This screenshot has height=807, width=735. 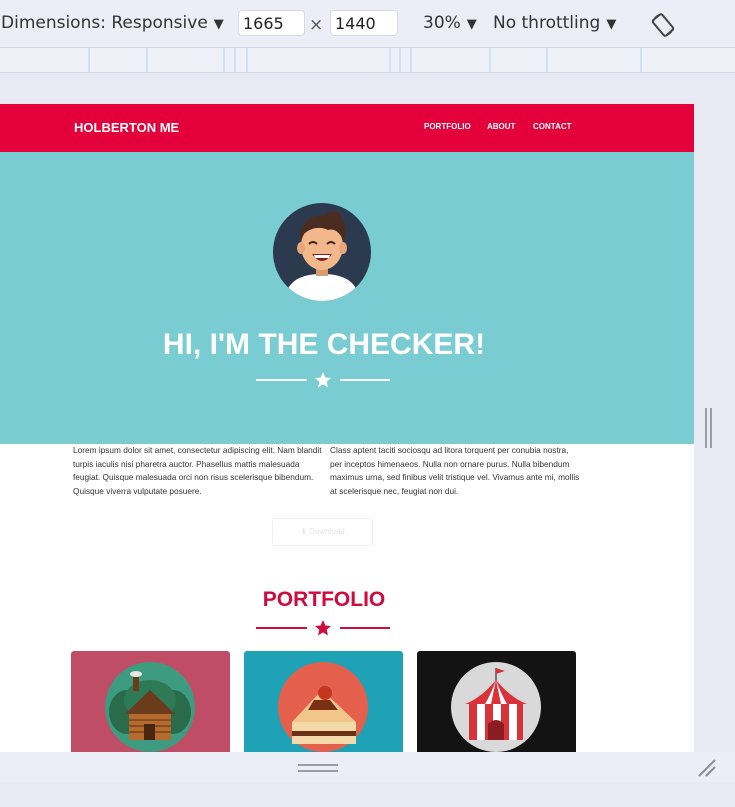 I want to click on dimensions-dropdown: Dimensions: Responsive ▼, so click(x=112, y=23).